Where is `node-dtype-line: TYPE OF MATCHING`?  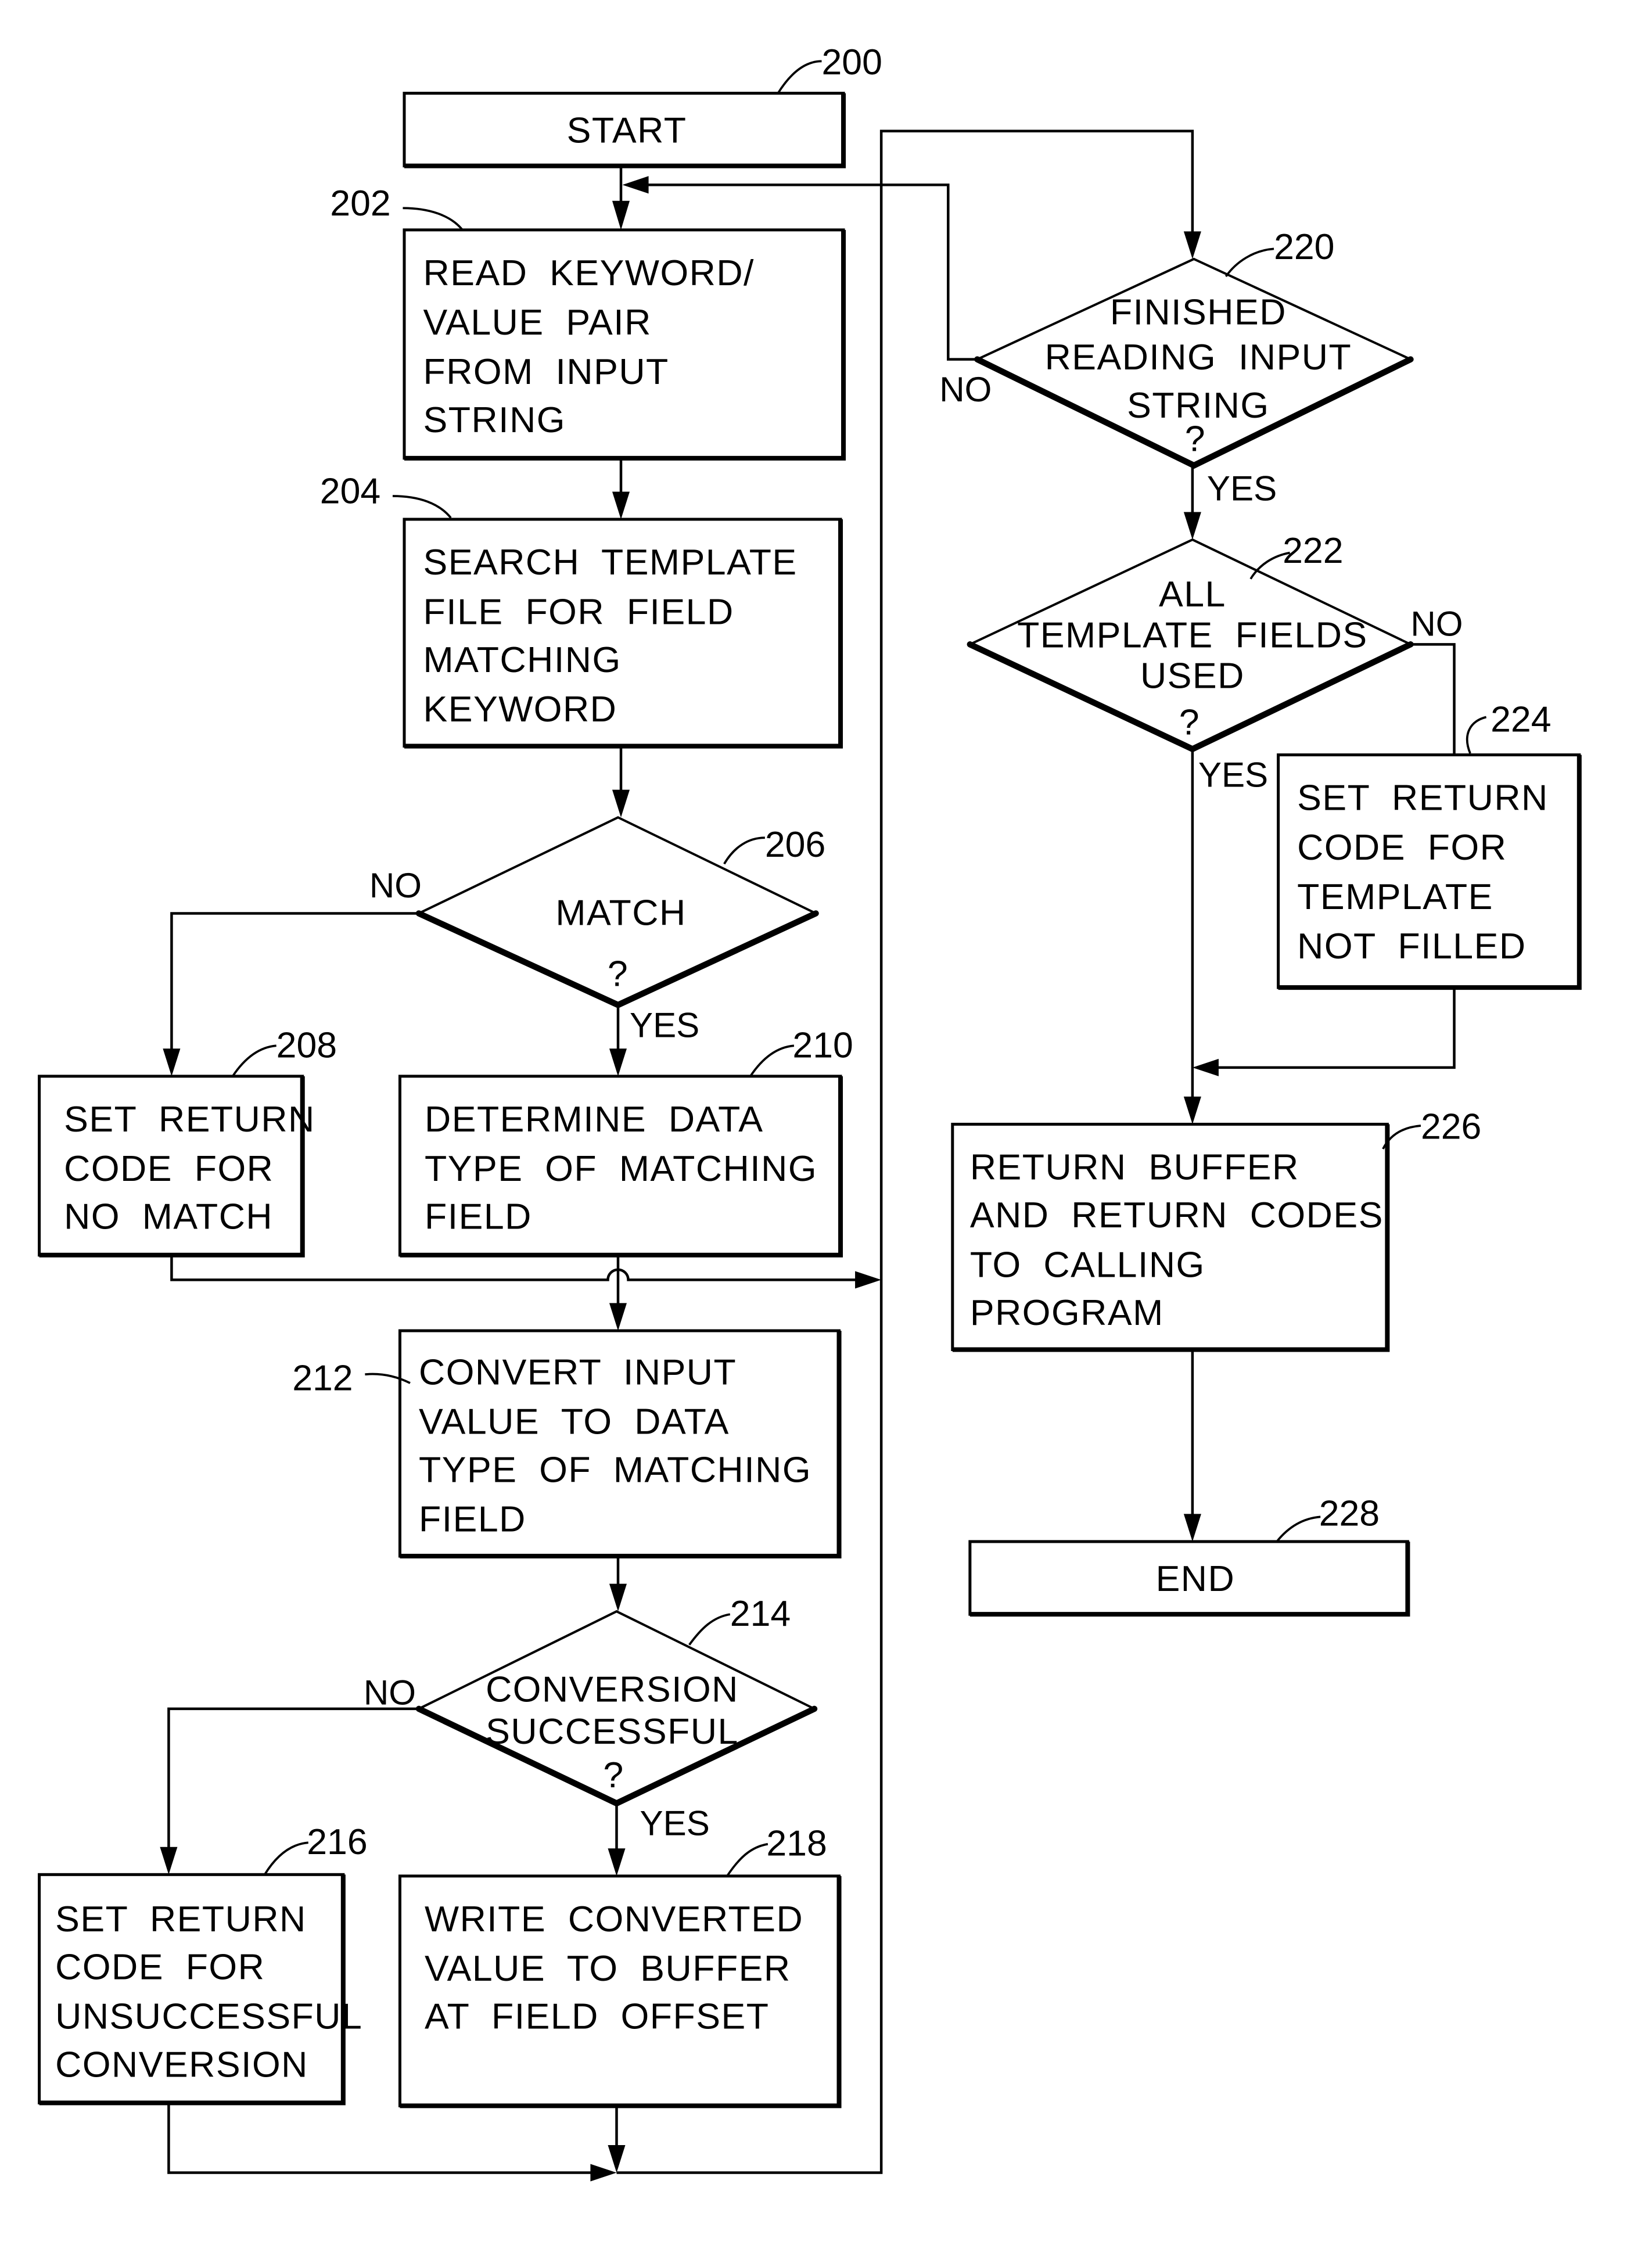 node-dtype-line: TYPE OF MATCHING is located at coordinates (621, 1168).